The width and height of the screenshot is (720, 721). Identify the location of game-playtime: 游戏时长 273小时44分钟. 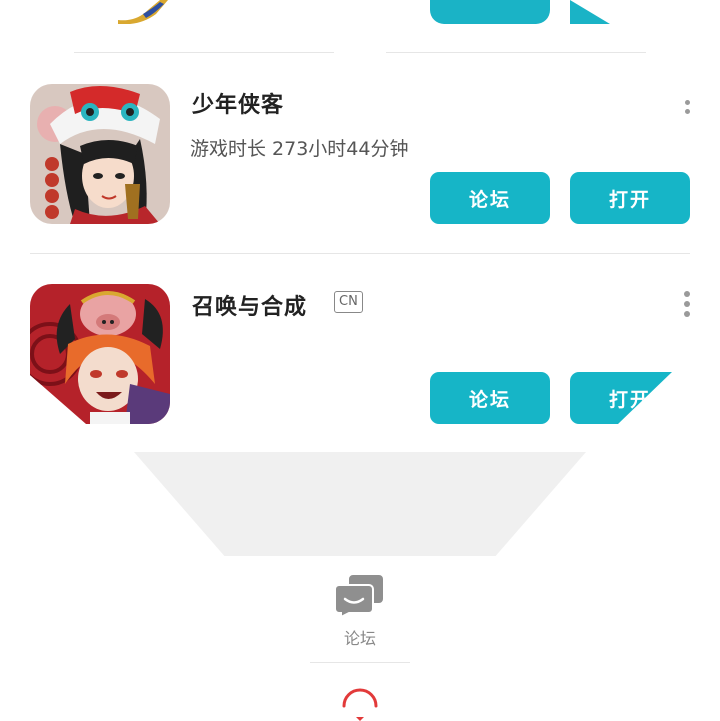
(299, 149).